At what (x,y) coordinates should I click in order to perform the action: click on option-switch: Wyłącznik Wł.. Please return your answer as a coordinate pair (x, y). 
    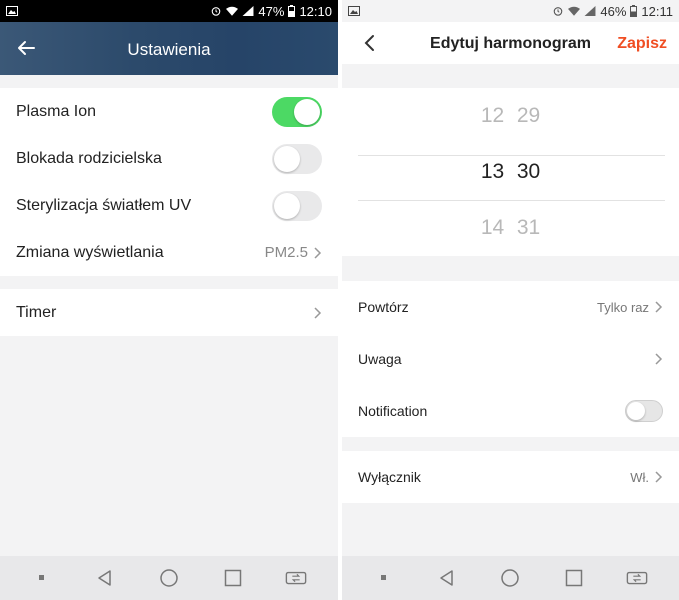
    Looking at the image, I should click on (510, 477).